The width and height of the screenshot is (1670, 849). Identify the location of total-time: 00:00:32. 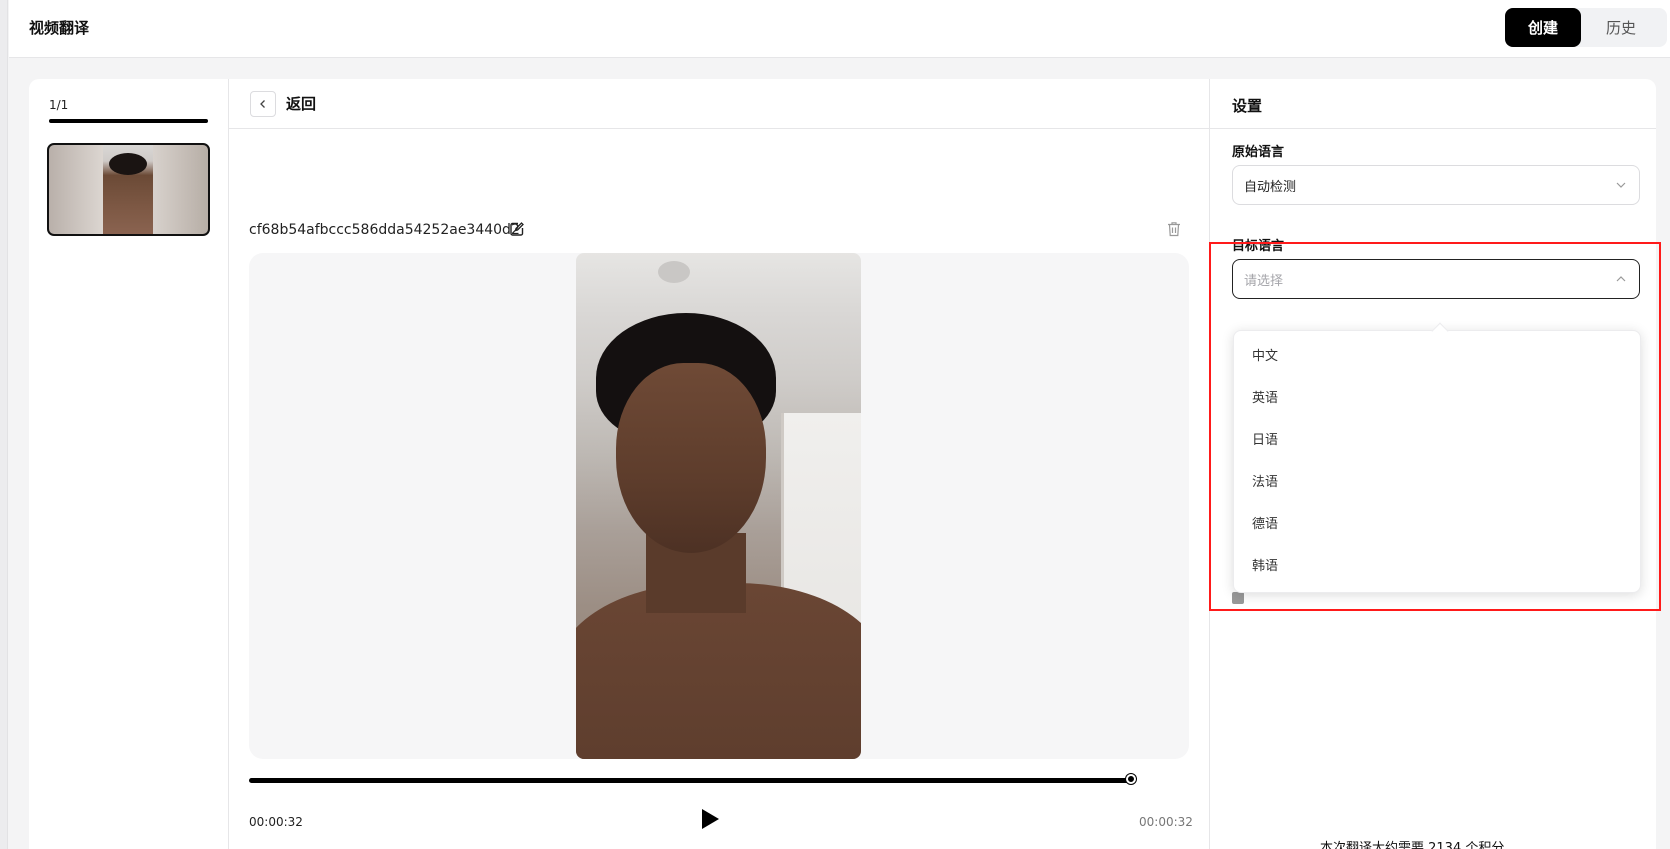
(1166, 822).